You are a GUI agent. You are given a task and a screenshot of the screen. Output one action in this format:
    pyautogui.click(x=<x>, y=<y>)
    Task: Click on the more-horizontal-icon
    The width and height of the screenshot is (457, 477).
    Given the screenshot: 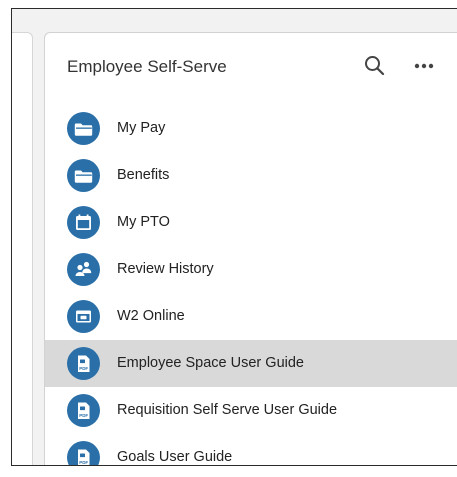 What is the action you would take?
    pyautogui.click(x=424, y=66)
    